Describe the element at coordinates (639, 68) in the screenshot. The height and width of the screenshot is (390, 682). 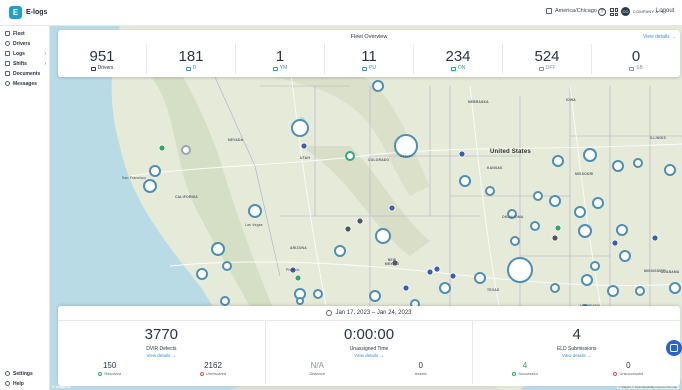
I see `stat-label-text: SB` at that location.